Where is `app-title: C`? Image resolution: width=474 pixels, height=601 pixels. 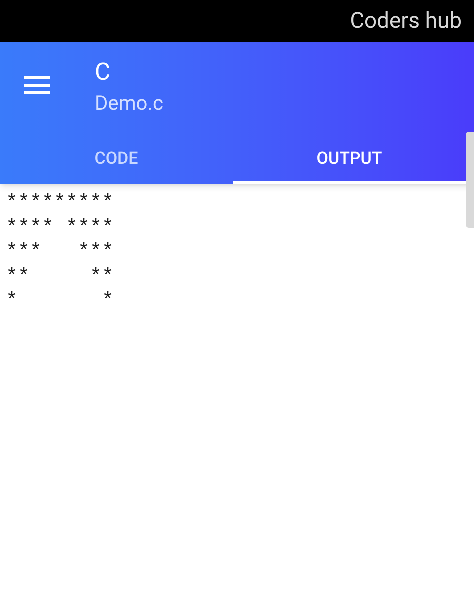 app-title: C is located at coordinates (103, 72).